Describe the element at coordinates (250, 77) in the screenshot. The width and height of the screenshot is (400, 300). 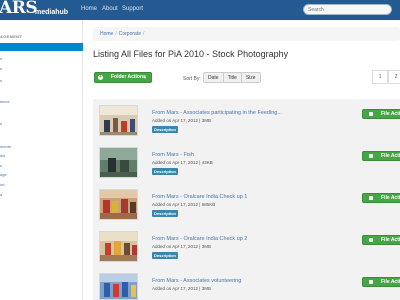
I see `sort-size-button: Size` at that location.